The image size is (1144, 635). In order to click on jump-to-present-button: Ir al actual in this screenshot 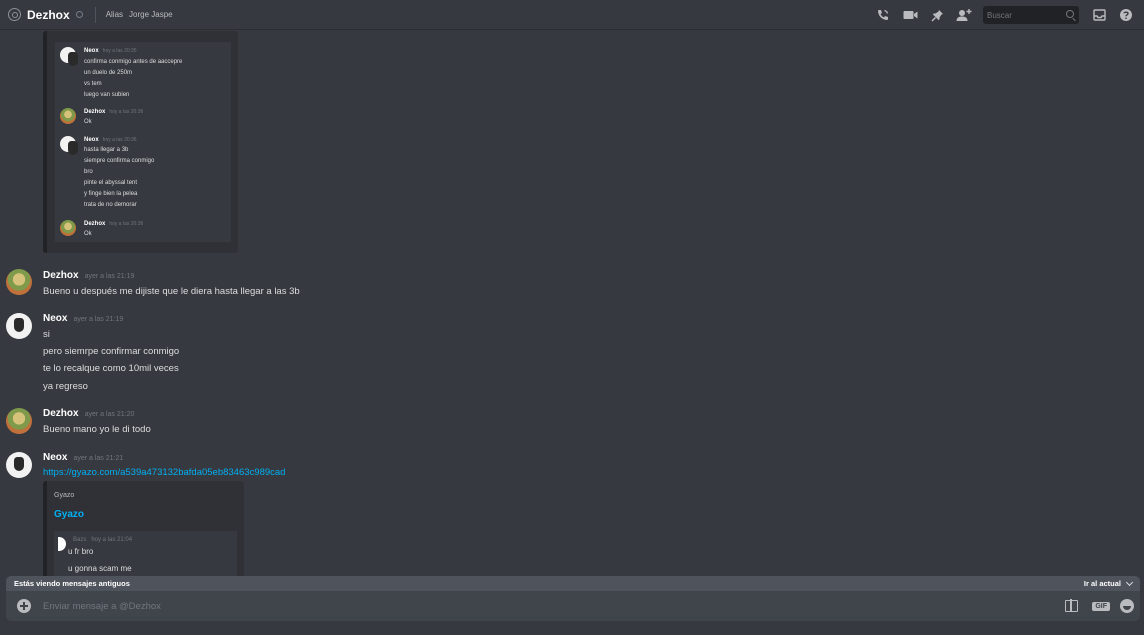, I will do `click(1108, 583)`.